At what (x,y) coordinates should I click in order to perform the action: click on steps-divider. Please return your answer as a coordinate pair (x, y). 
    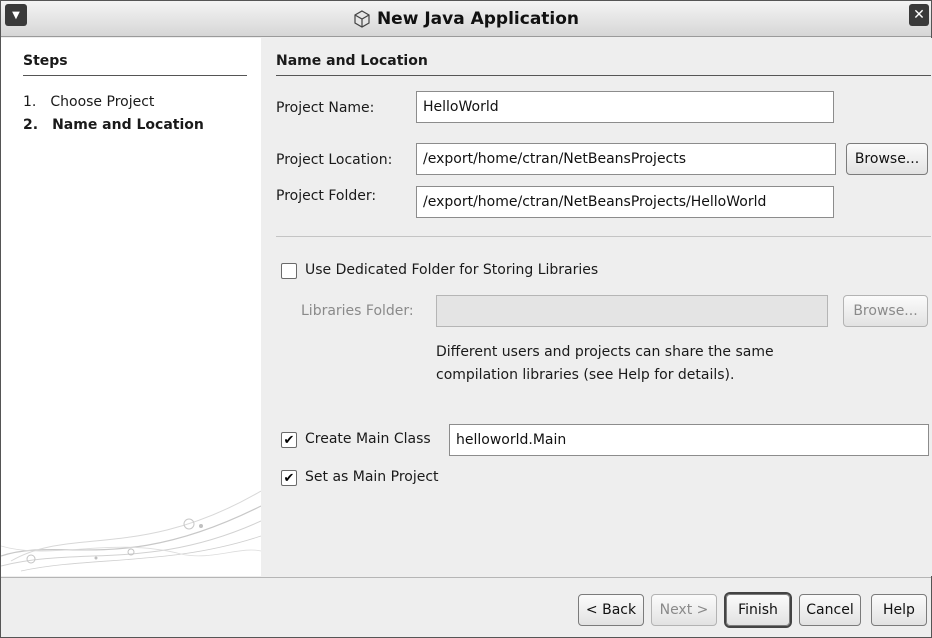
    Looking at the image, I should click on (135, 75).